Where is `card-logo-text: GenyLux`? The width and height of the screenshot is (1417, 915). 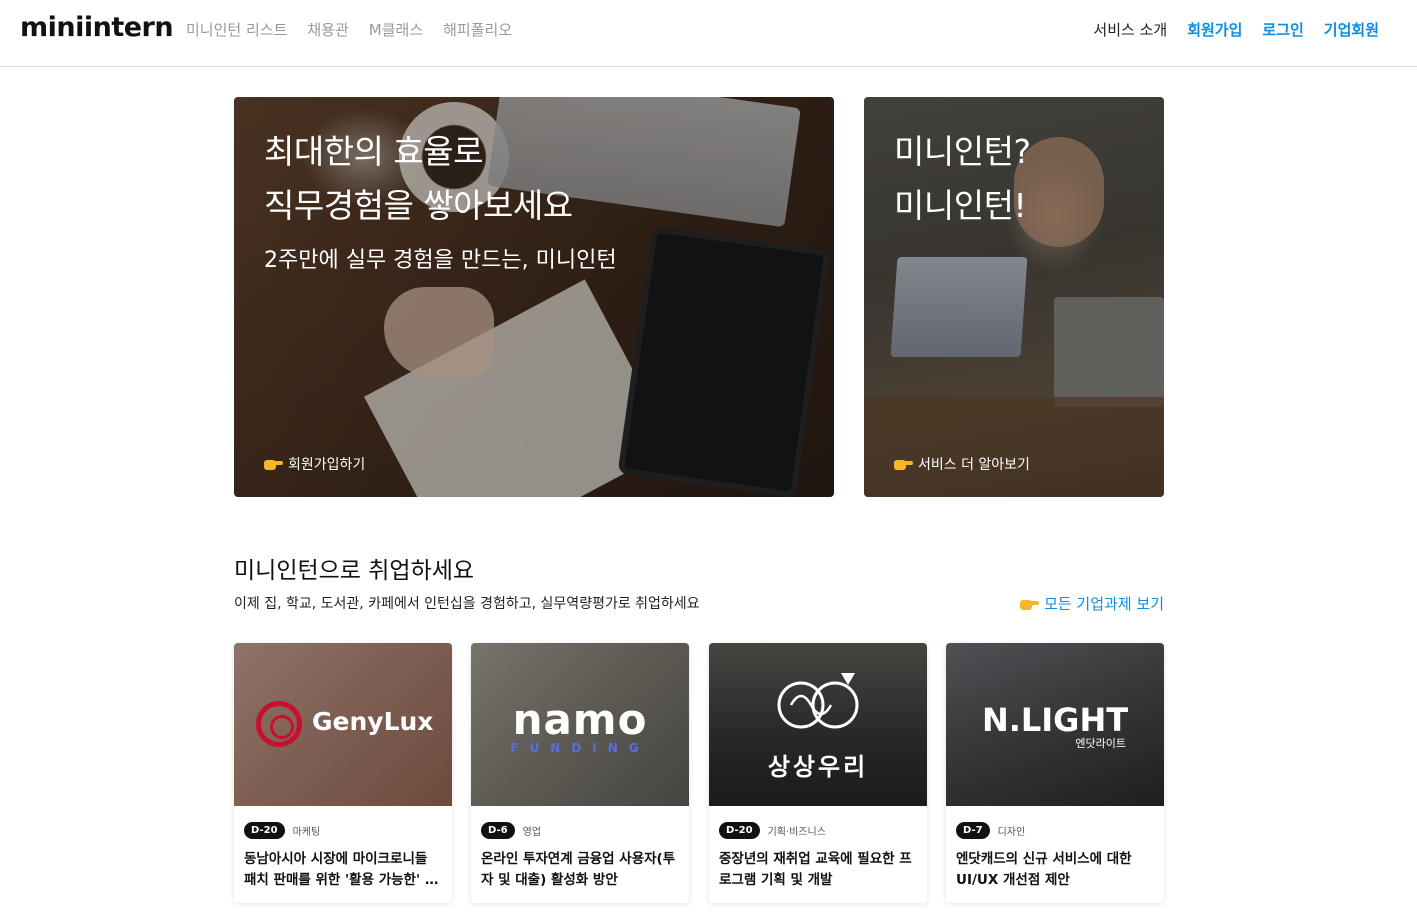
card-logo-text: GenyLux is located at coordinates (373, 721).